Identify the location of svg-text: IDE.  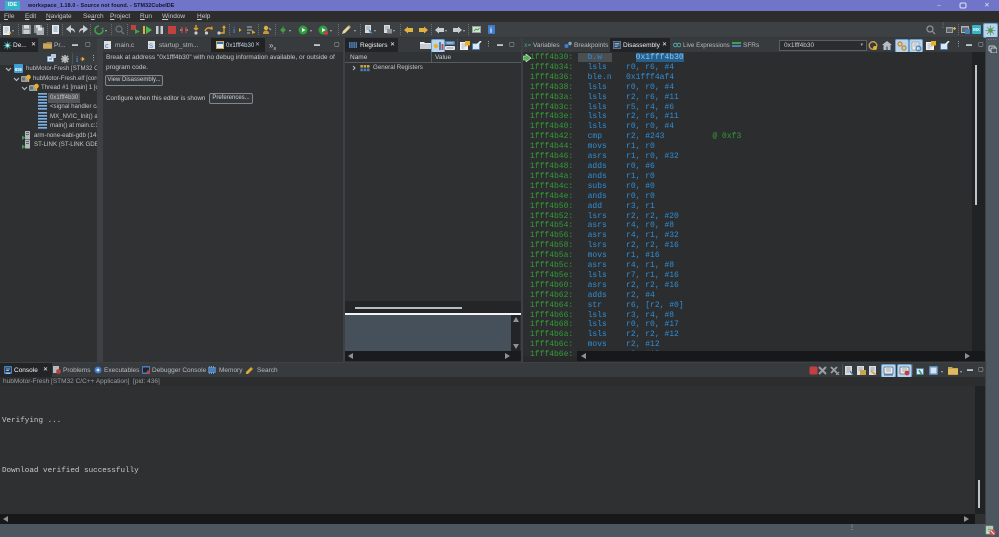
(19, 69).